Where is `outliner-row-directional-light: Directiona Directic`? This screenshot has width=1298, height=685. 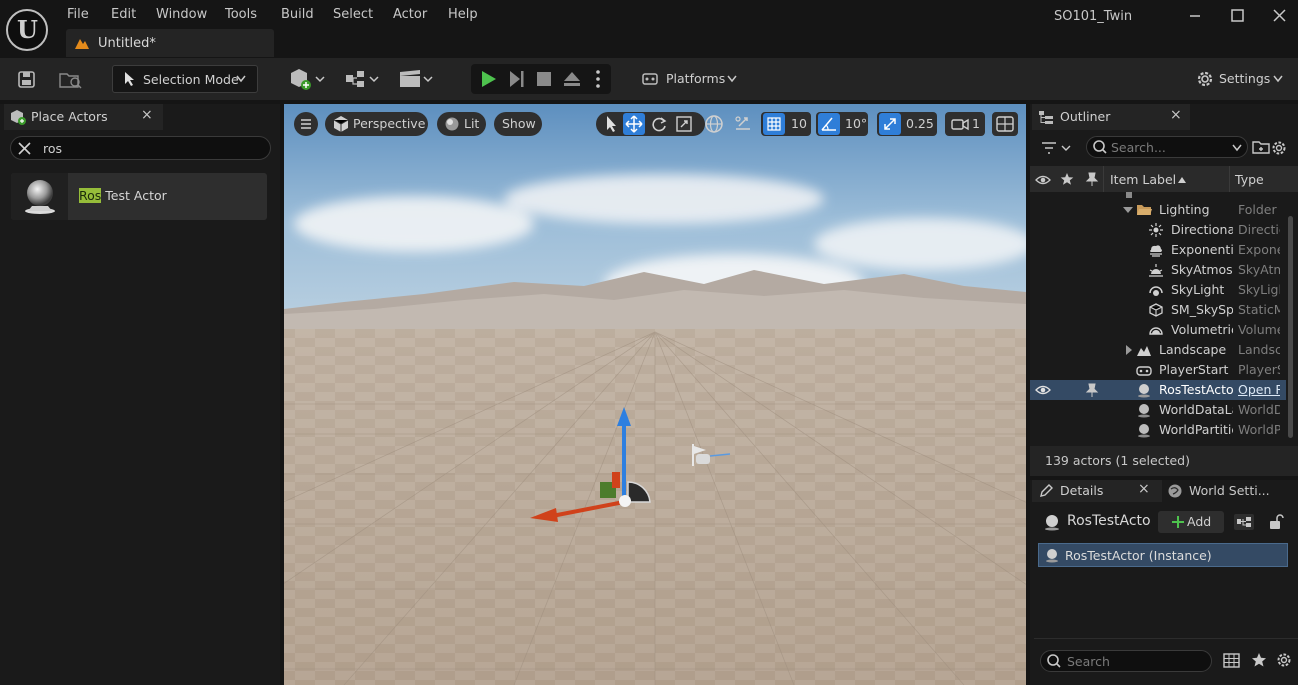 outliner-row-directional-light: Directiona Directic is located at coordinates (1158, 230).